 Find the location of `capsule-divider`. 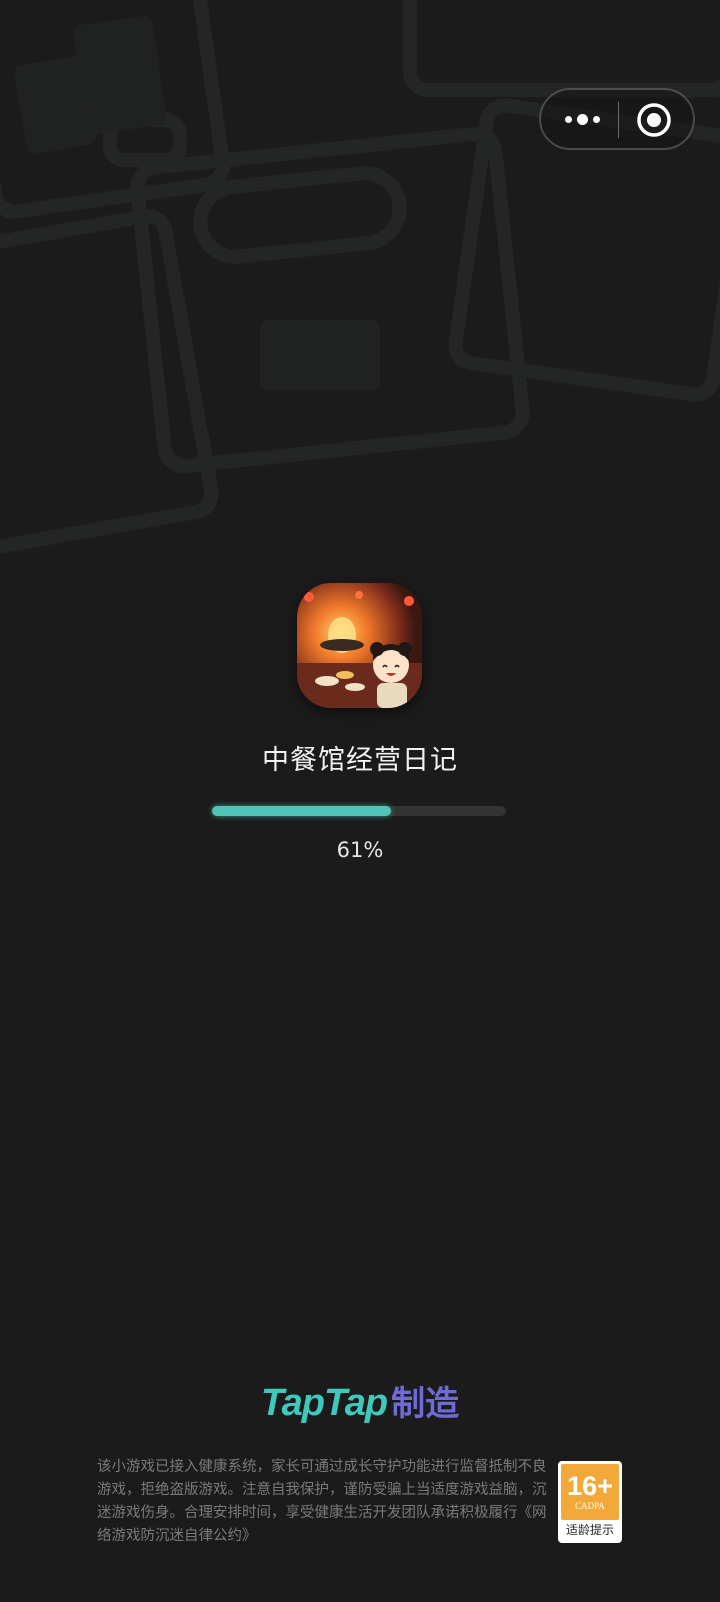

capsule-divider is located at coordinates (618, 120).